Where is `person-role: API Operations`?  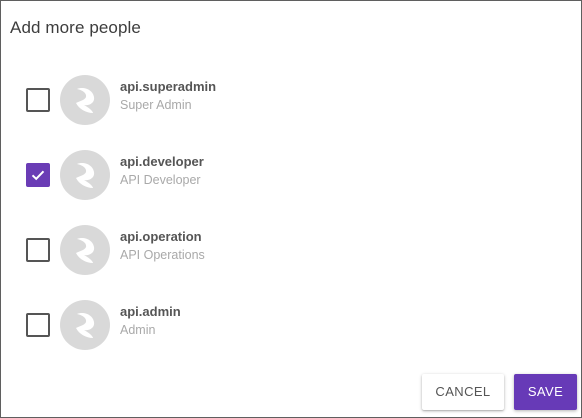
person-role: API Operations is located at coordinates (162, 255).